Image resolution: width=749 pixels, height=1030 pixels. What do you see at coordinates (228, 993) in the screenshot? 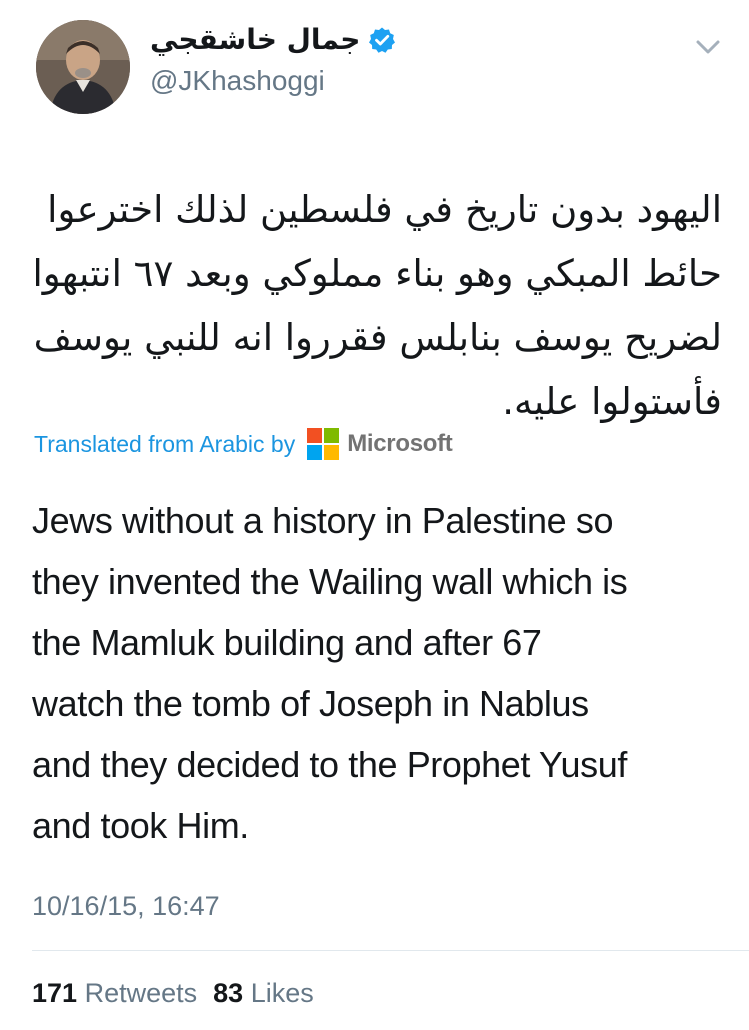
I see `likes-count: 83` at bounding box center [228, 993].